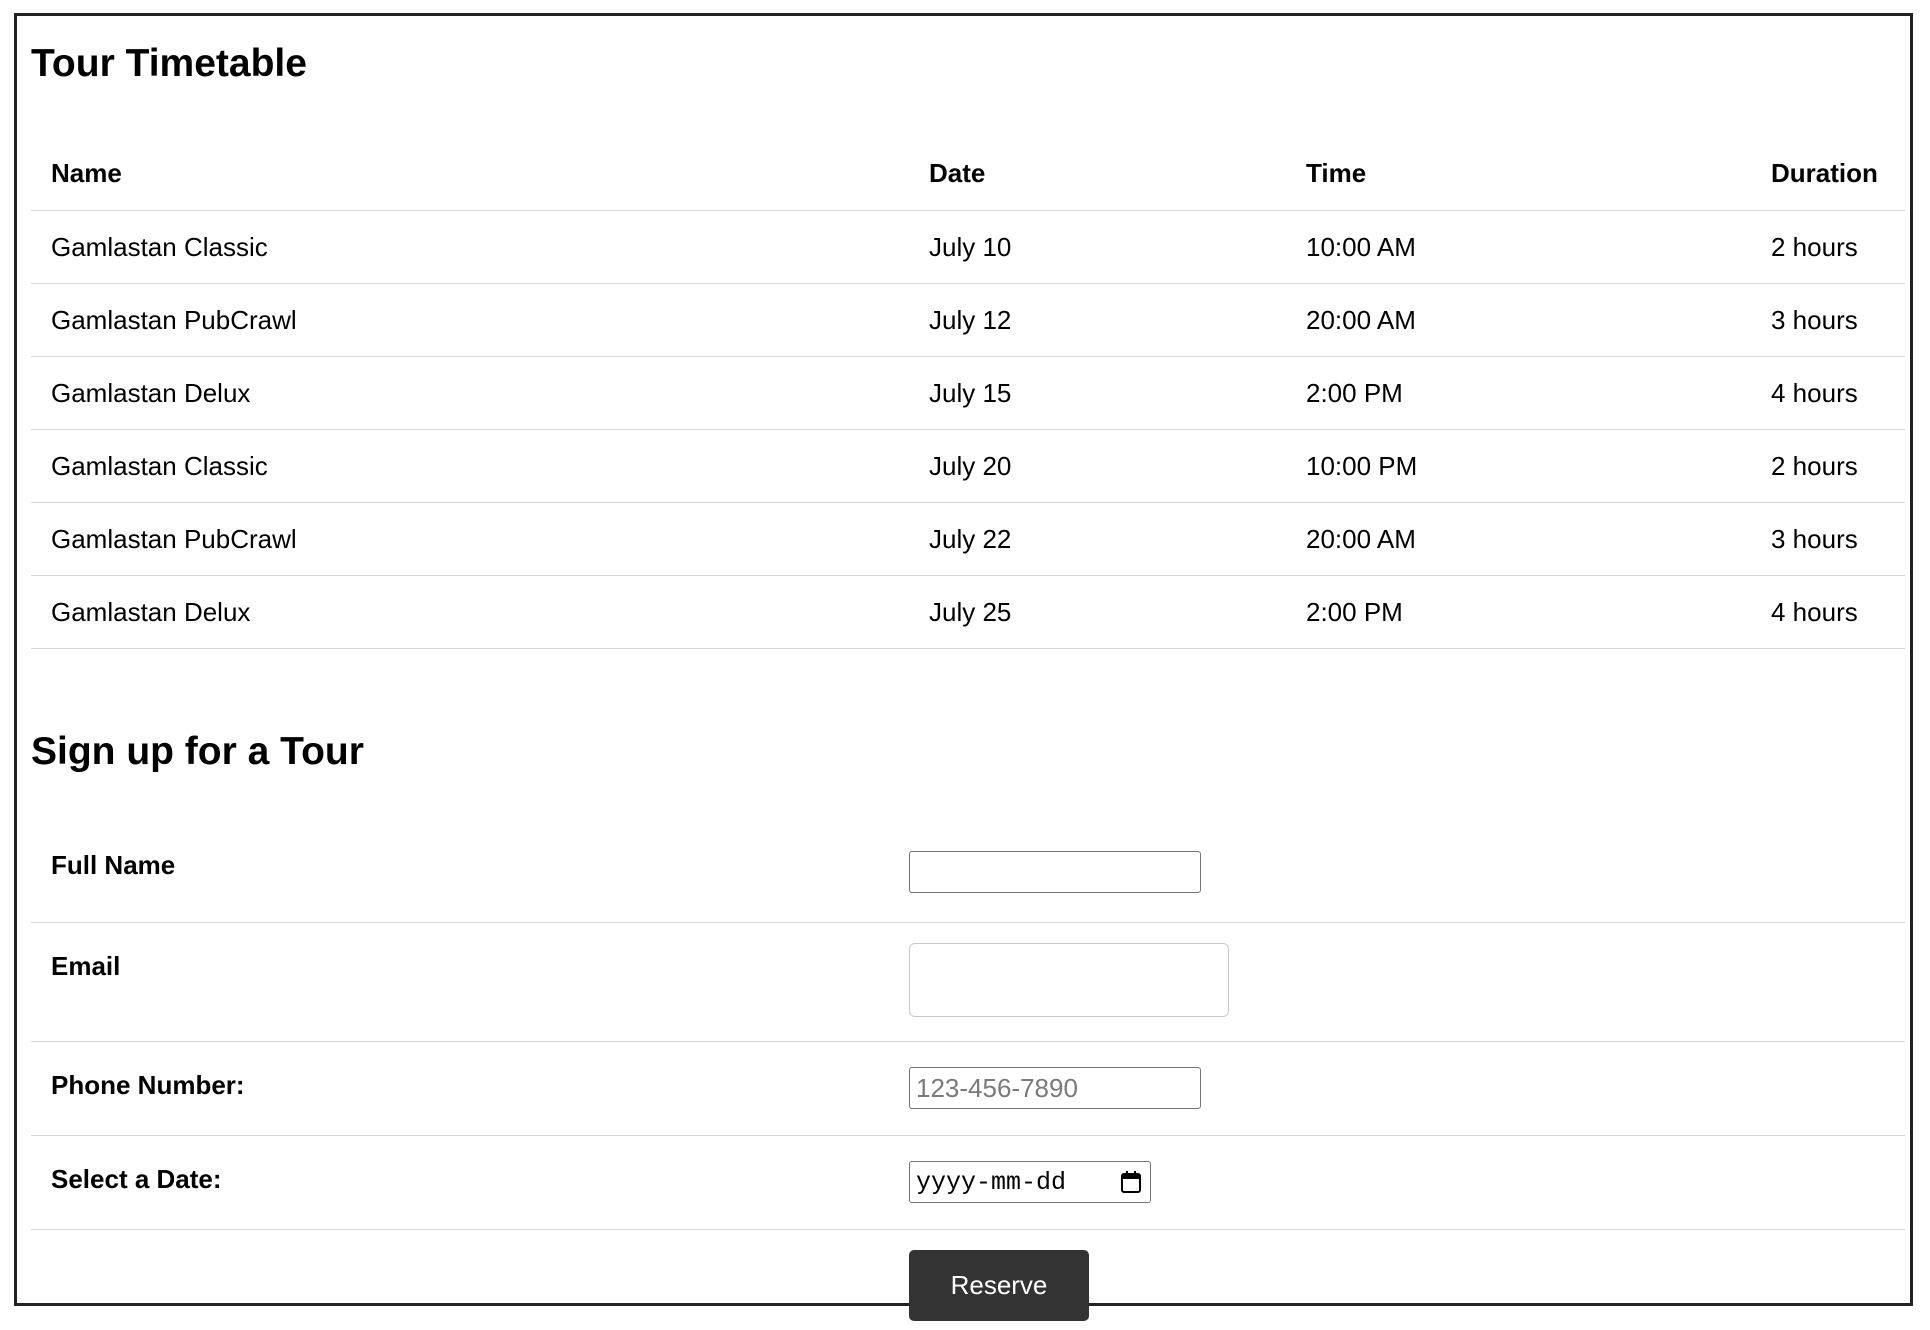 This screenshot has height=1330, width=1930. I want to click on form-row-submit: Reserve, so click(968, 1280).